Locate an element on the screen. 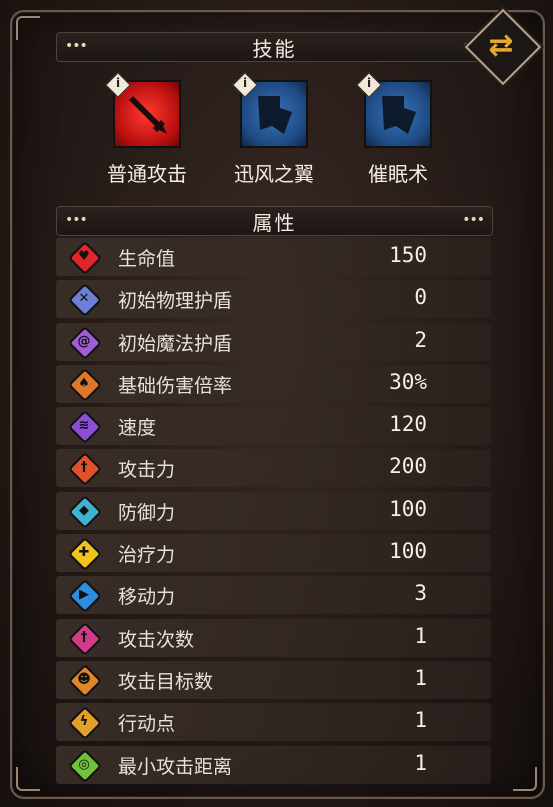  attribute-value: 3 is located at coordinates (420, 593).